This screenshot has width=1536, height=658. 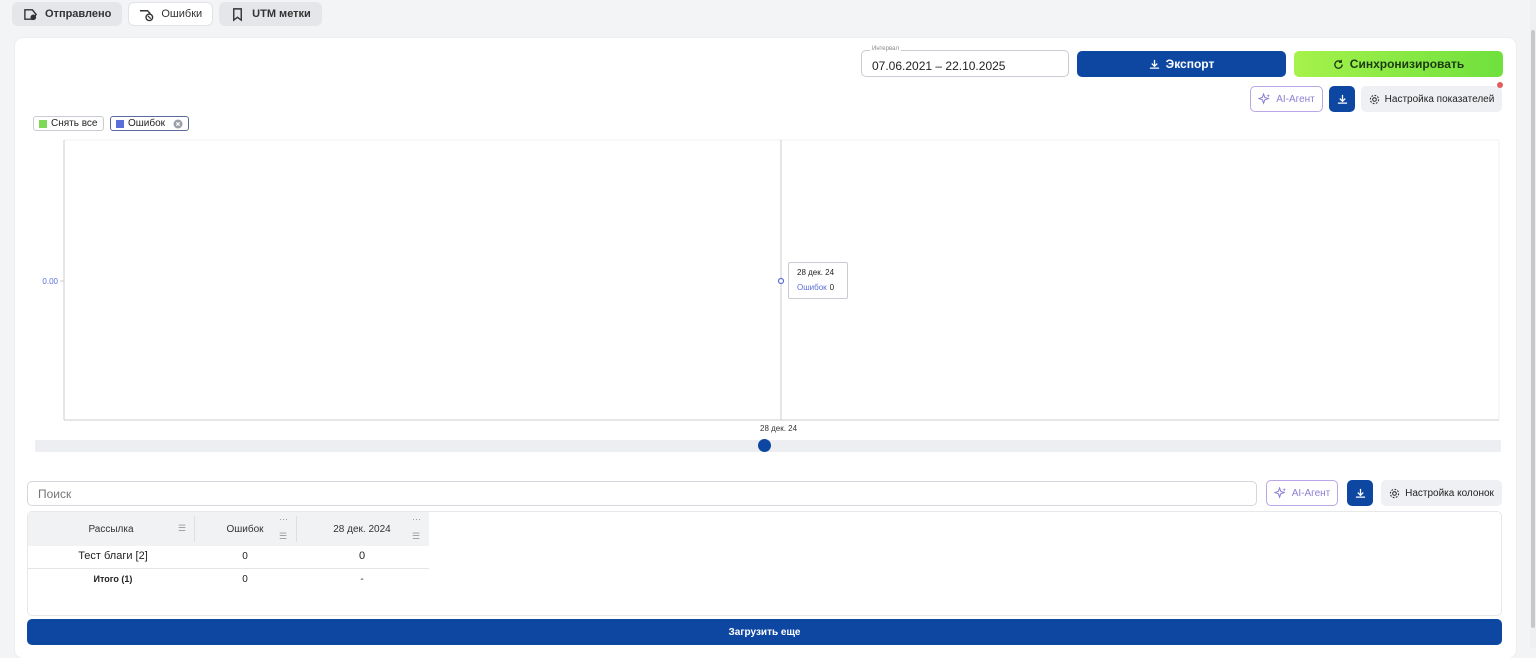 I want to click on load-more-label: Загрузить еще, so click(x=764, y=632).